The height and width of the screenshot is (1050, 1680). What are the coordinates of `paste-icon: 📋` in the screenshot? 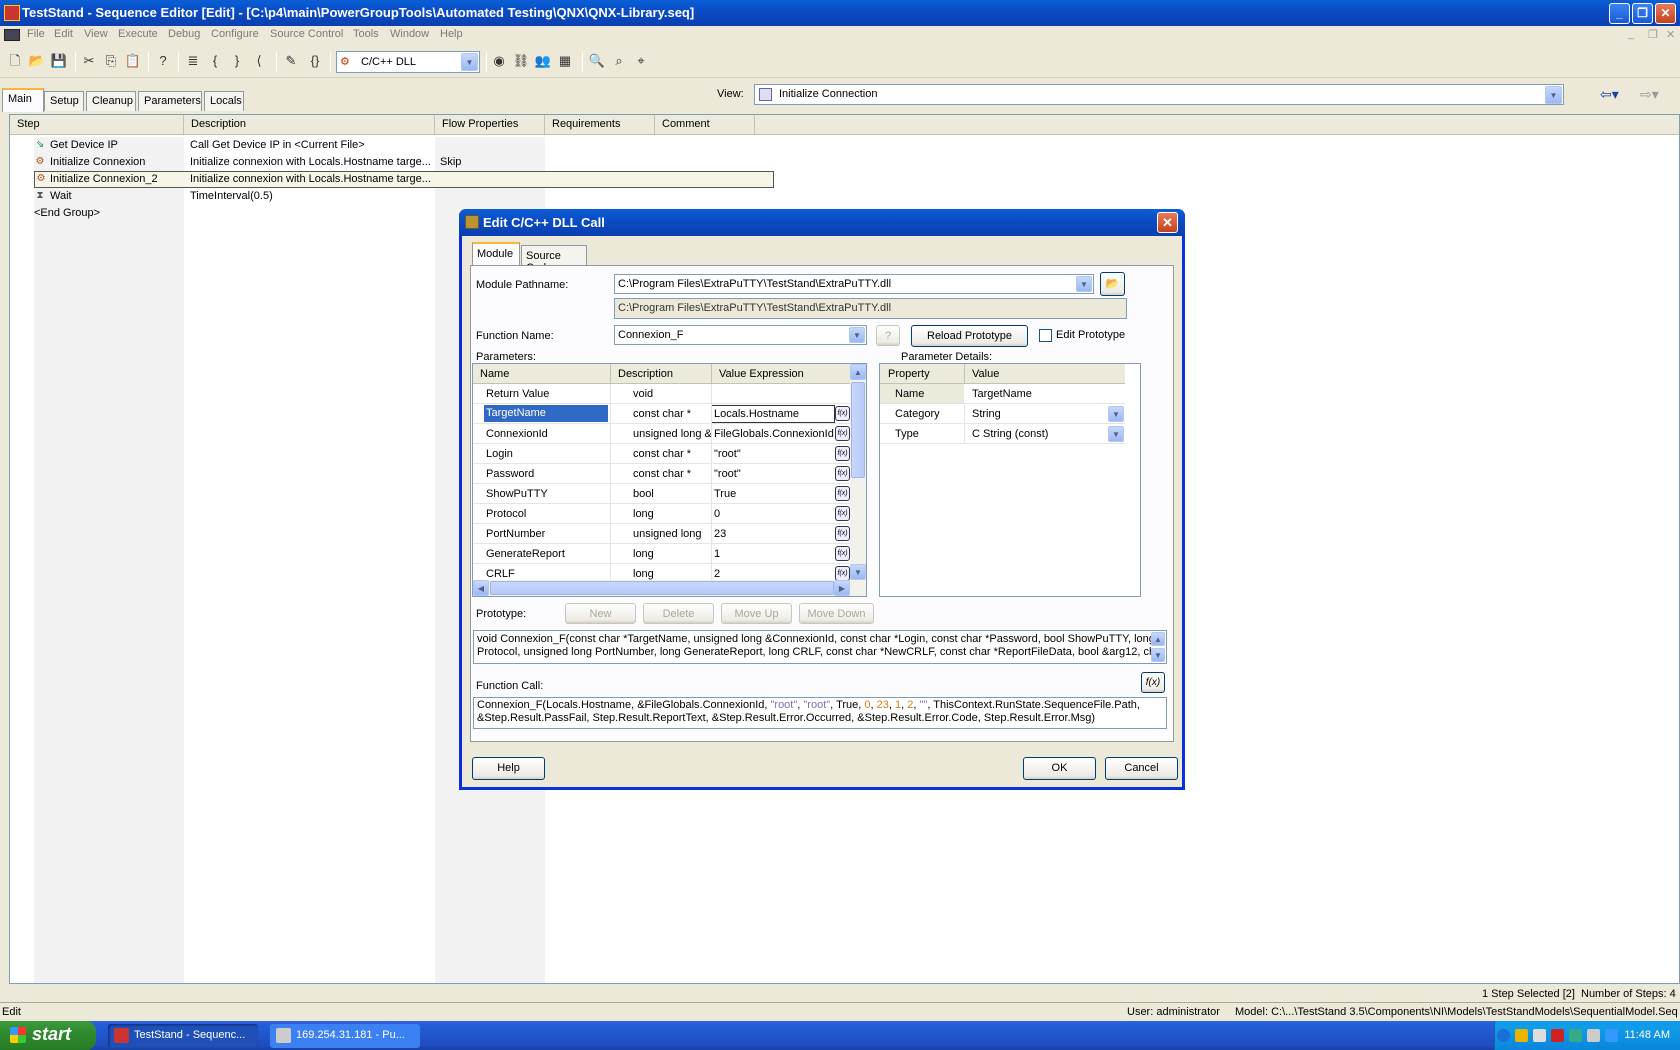 It's located at (133, 61).